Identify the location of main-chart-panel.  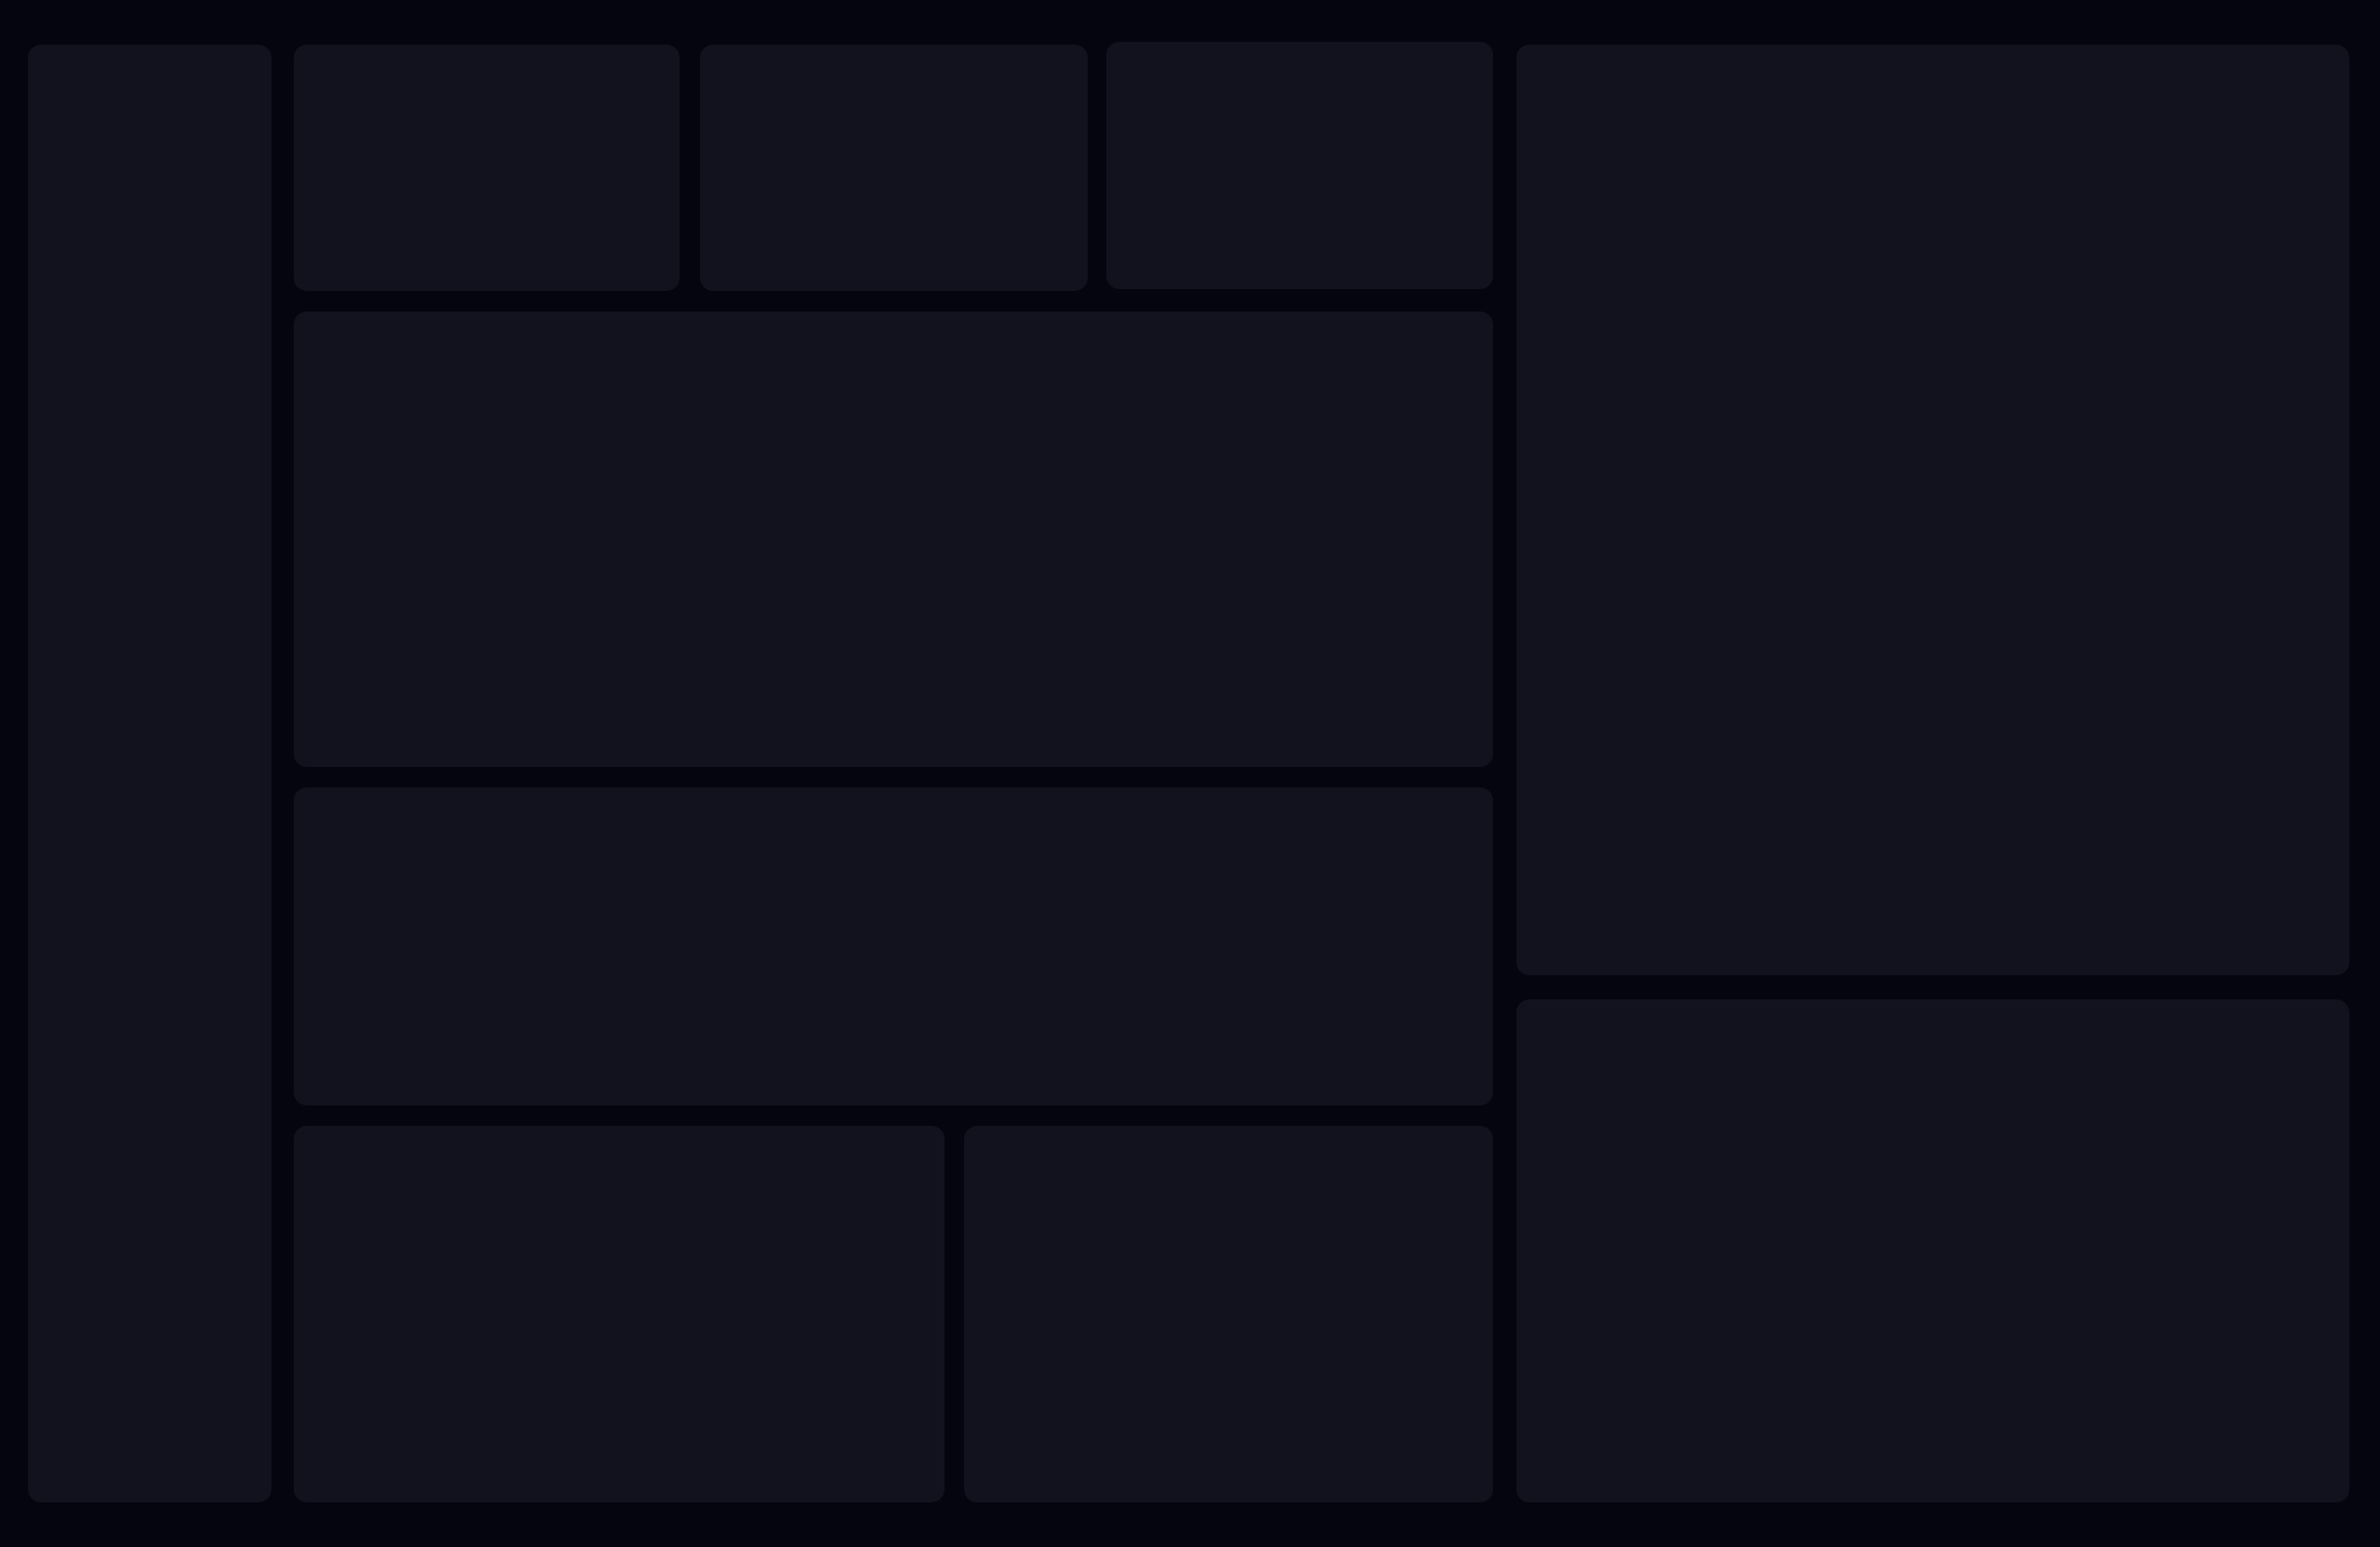
(893, 539).